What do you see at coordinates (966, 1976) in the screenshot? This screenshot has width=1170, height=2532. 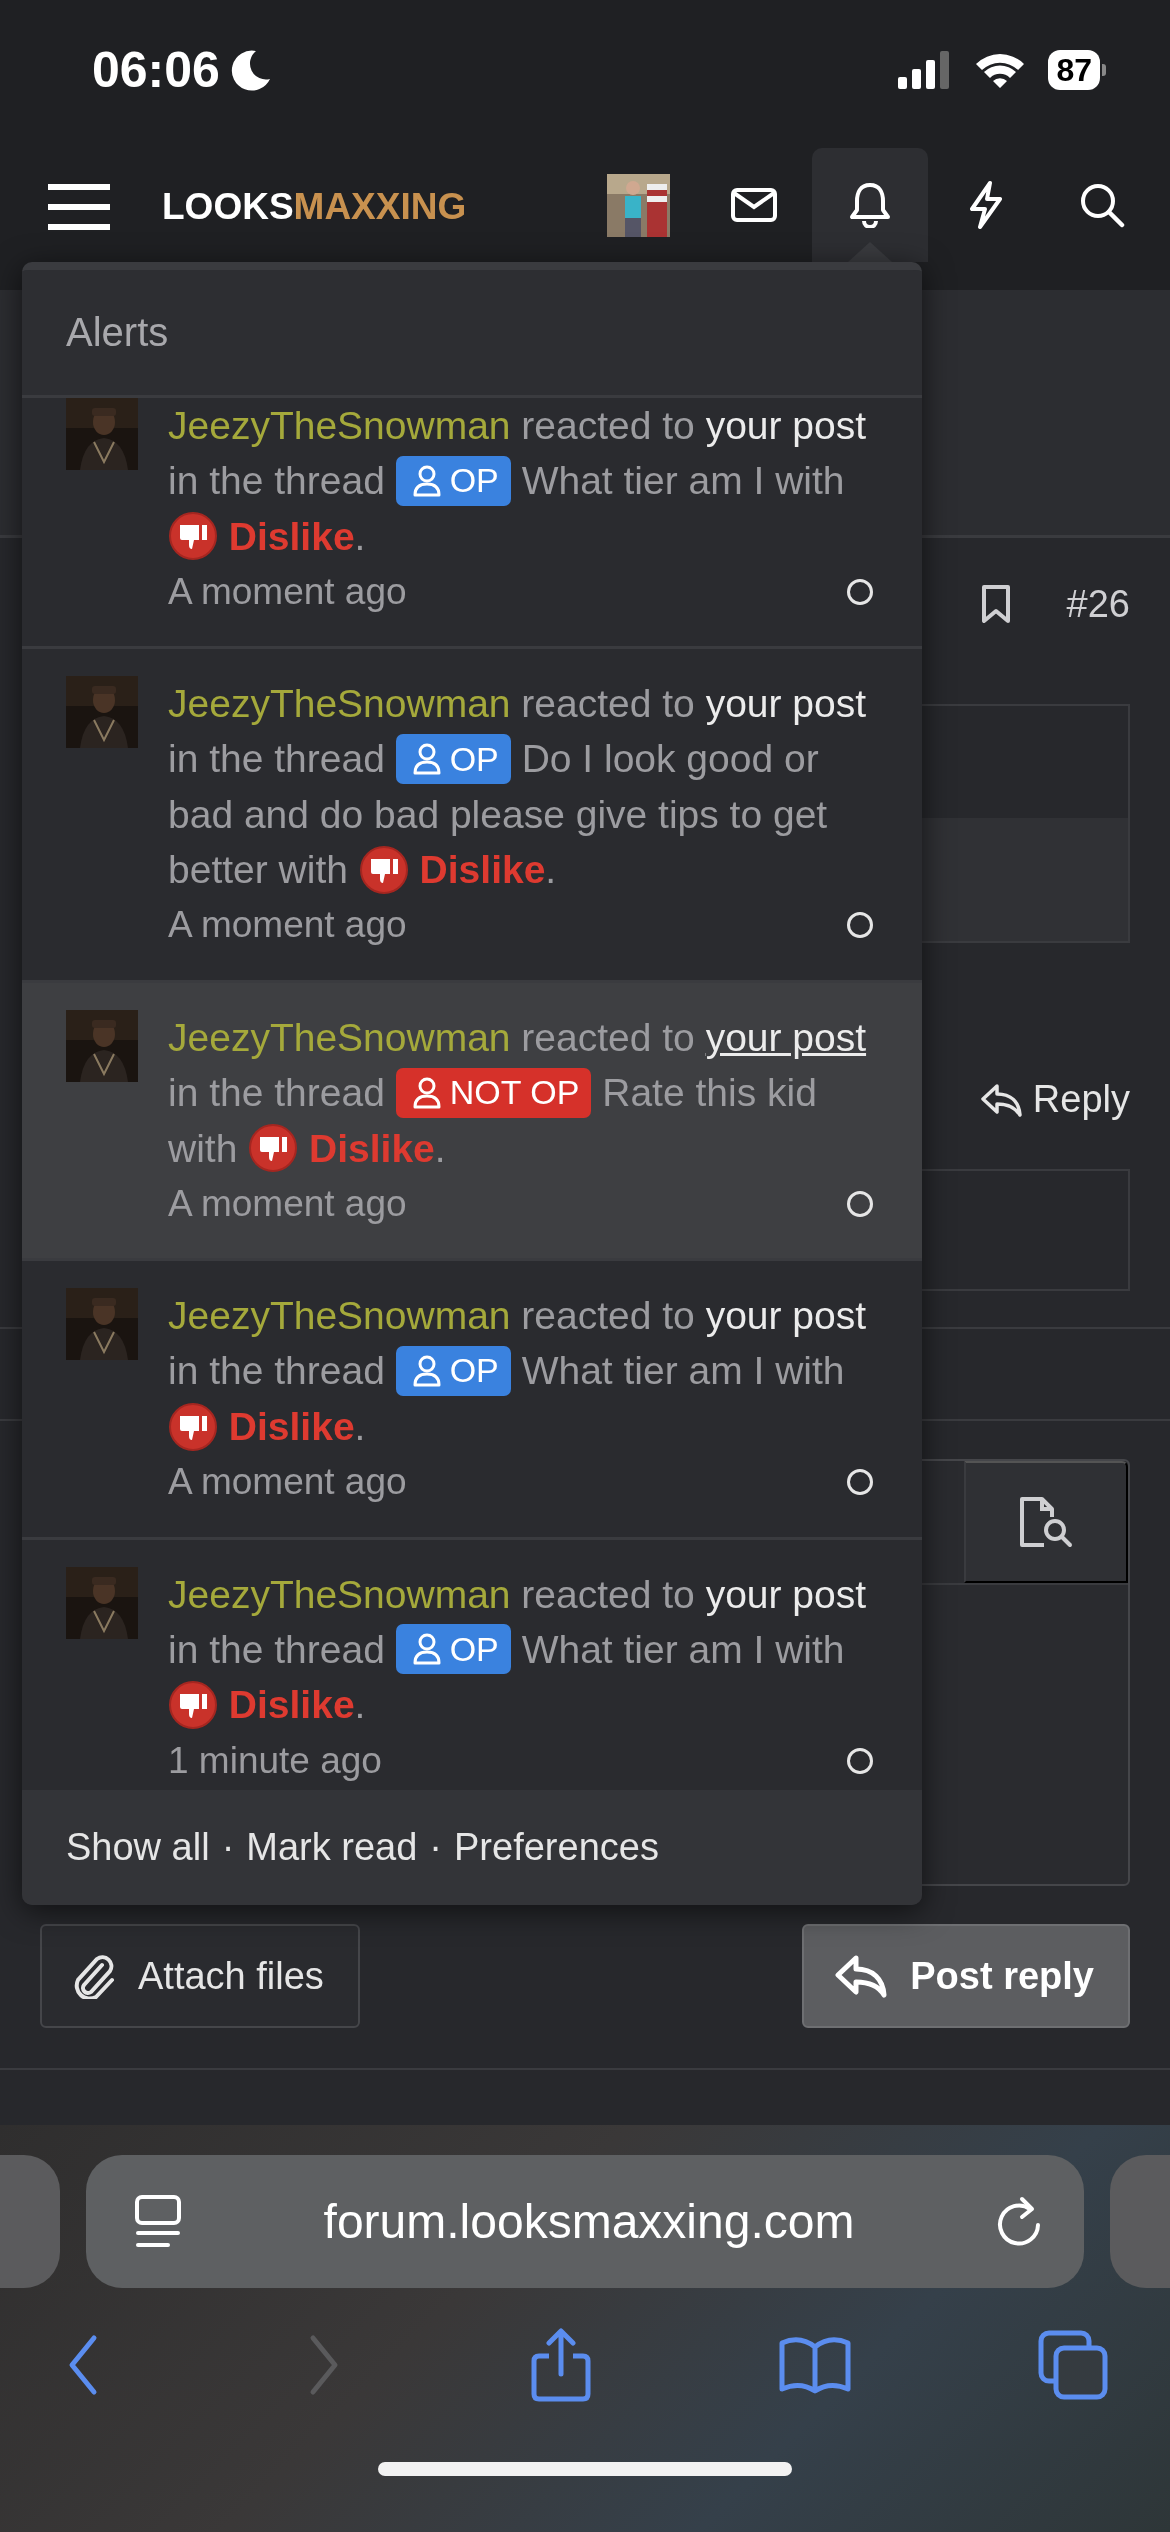 I see `post-reply-button: Post reply` at bounding box center [966, 1976].